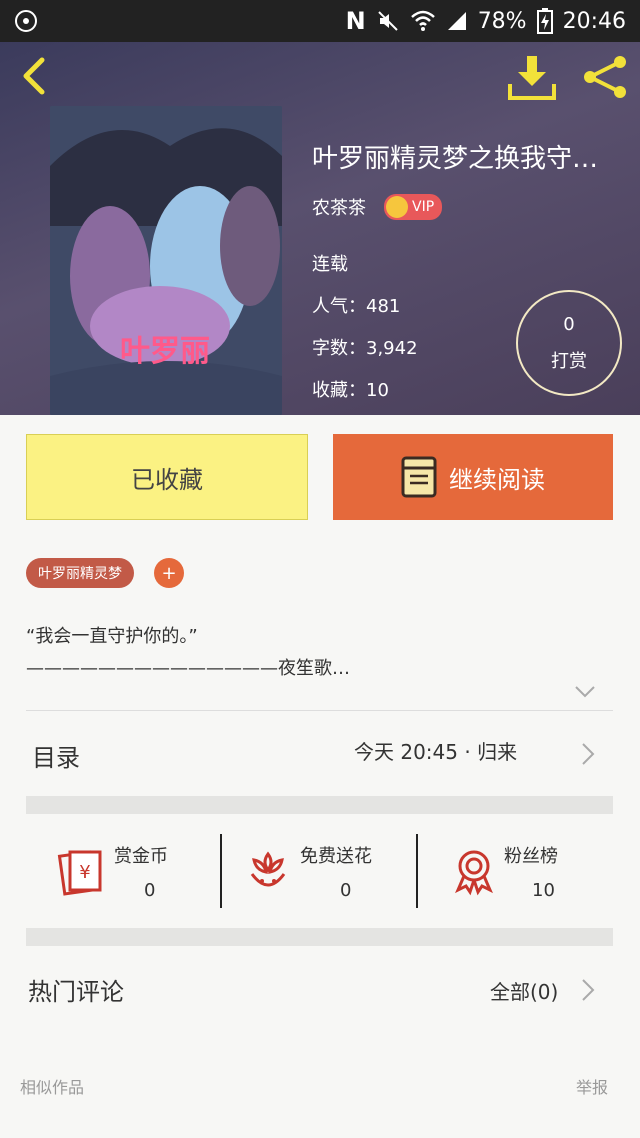 The width and height of the screenshot is (640, 1138). What do you see at coordinates (456, 21) in the screenshot?
I see `signal-icon` at bounding box center [456, 21].